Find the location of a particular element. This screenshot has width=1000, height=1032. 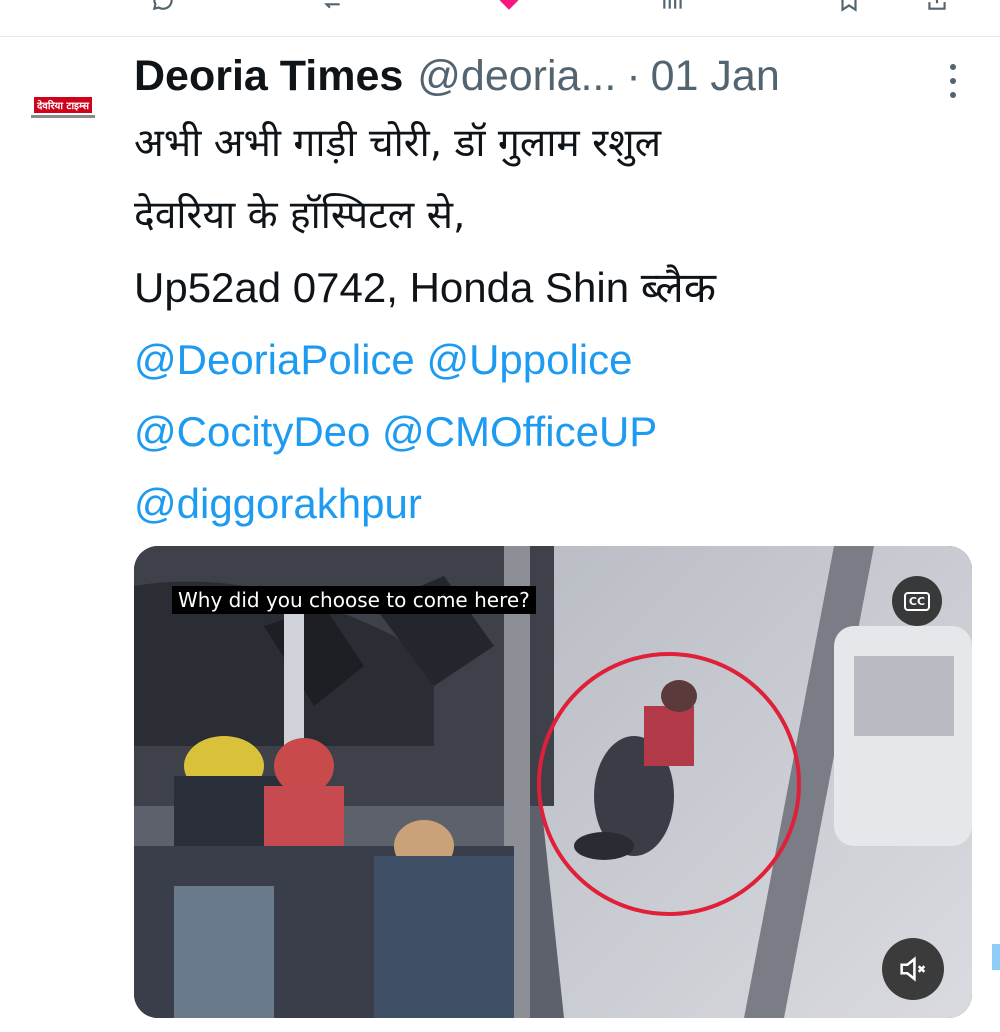

mention-link: @CMOfficeUP is located at coordinates (519, 431).